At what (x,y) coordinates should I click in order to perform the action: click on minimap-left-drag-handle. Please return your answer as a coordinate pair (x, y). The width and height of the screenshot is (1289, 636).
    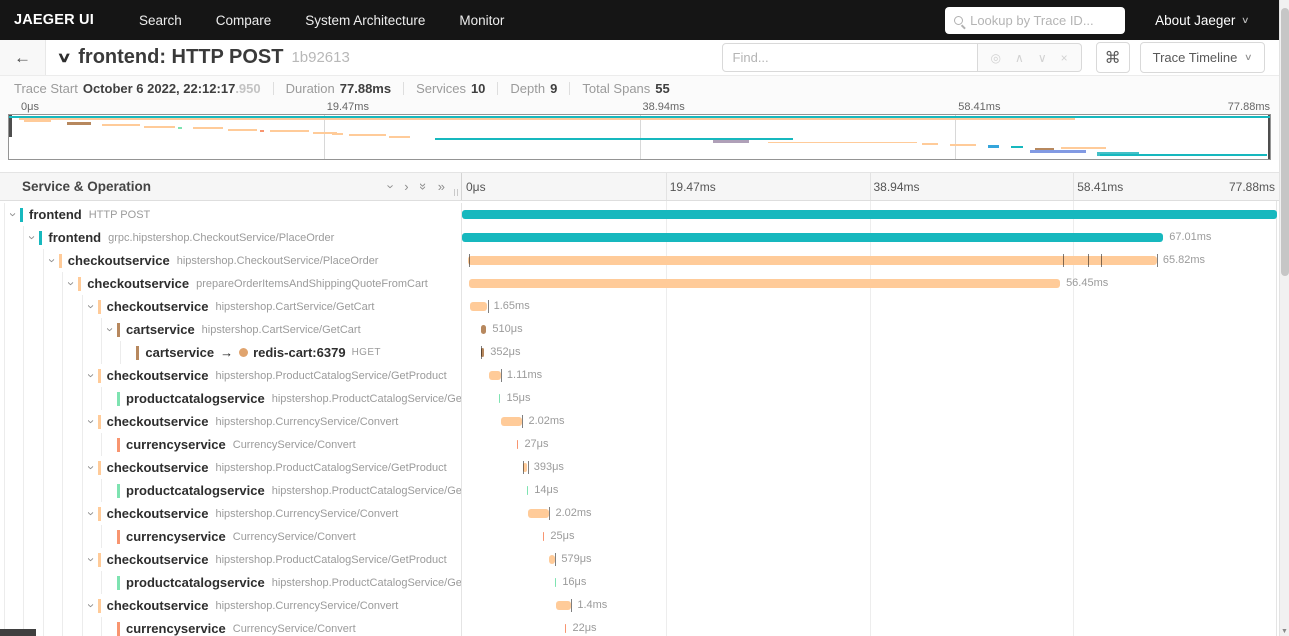
    Looking at the image, I should click on (10, 126).